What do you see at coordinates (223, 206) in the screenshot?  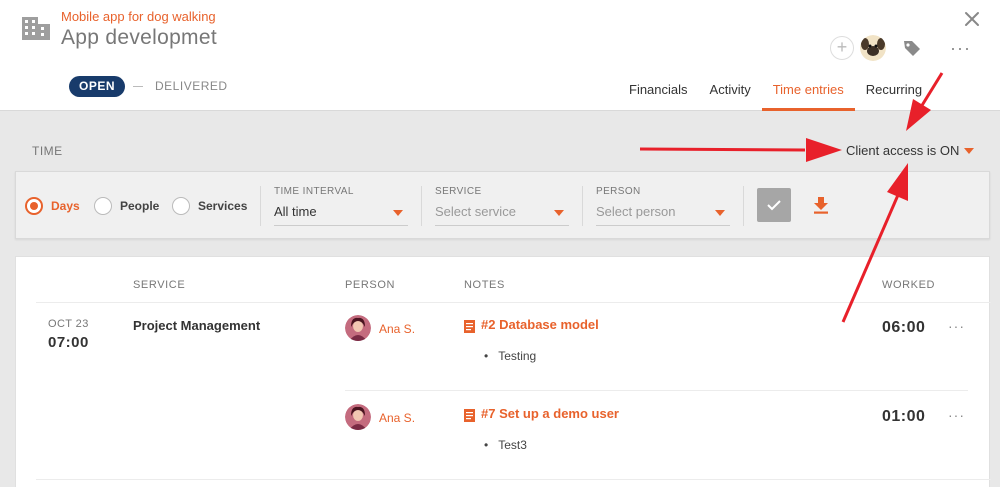 I see `radio-label: Services` at bounding box center [223, 206].